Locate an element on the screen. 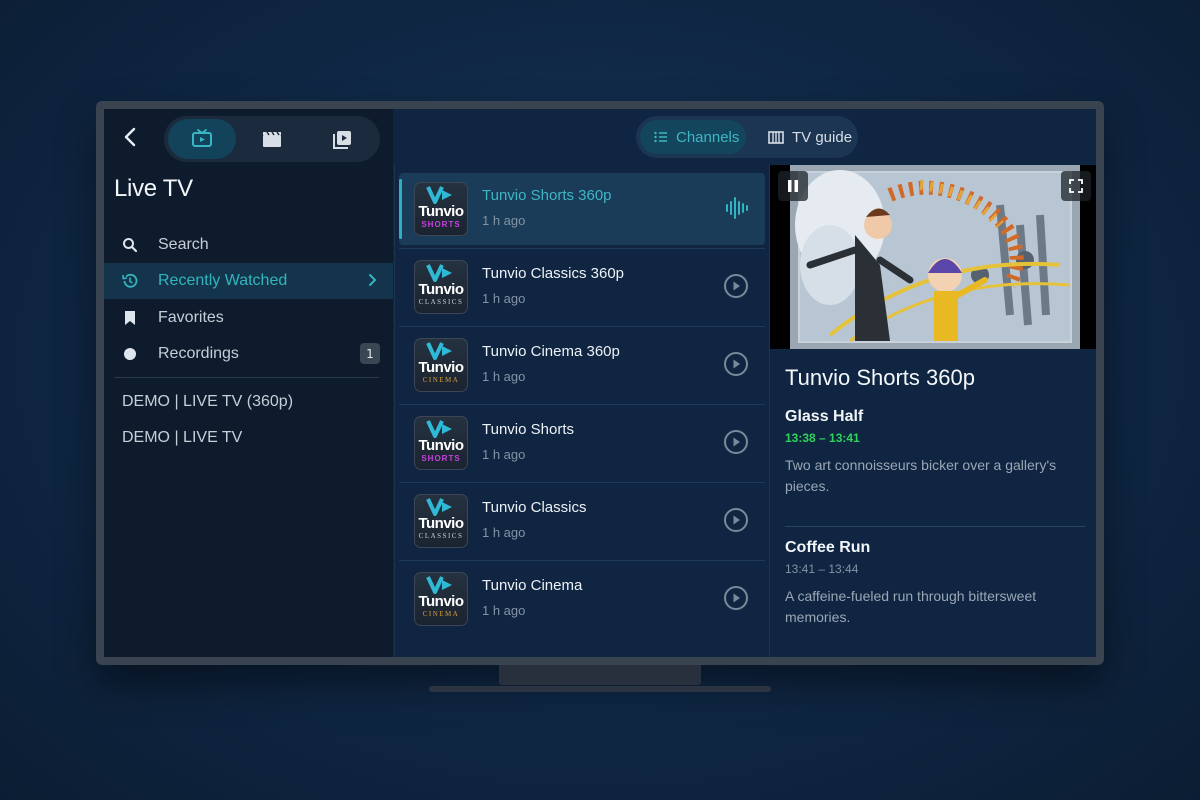 This screenshot has width=1200, height=800. sidebar-item-recently-watched: Recently Watched is located at coordinates (248, 281).